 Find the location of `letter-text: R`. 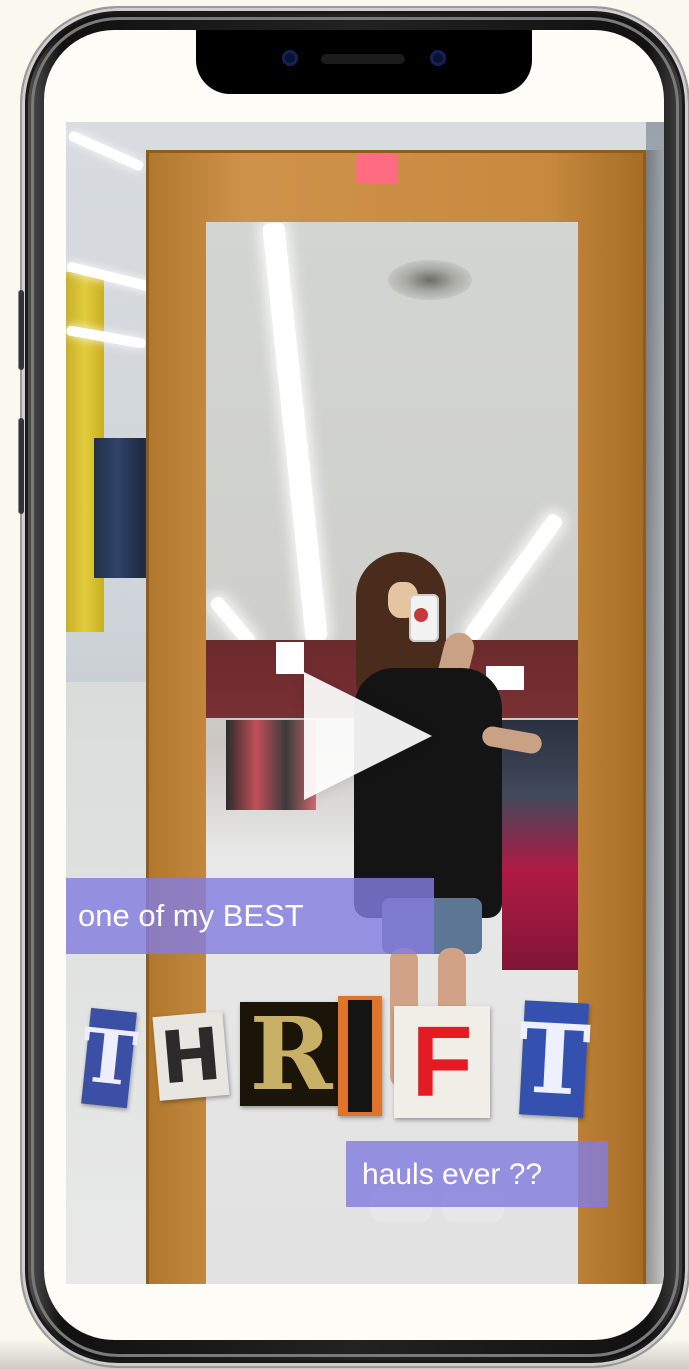

letter-text: R is located at coordinates (291, 1054).